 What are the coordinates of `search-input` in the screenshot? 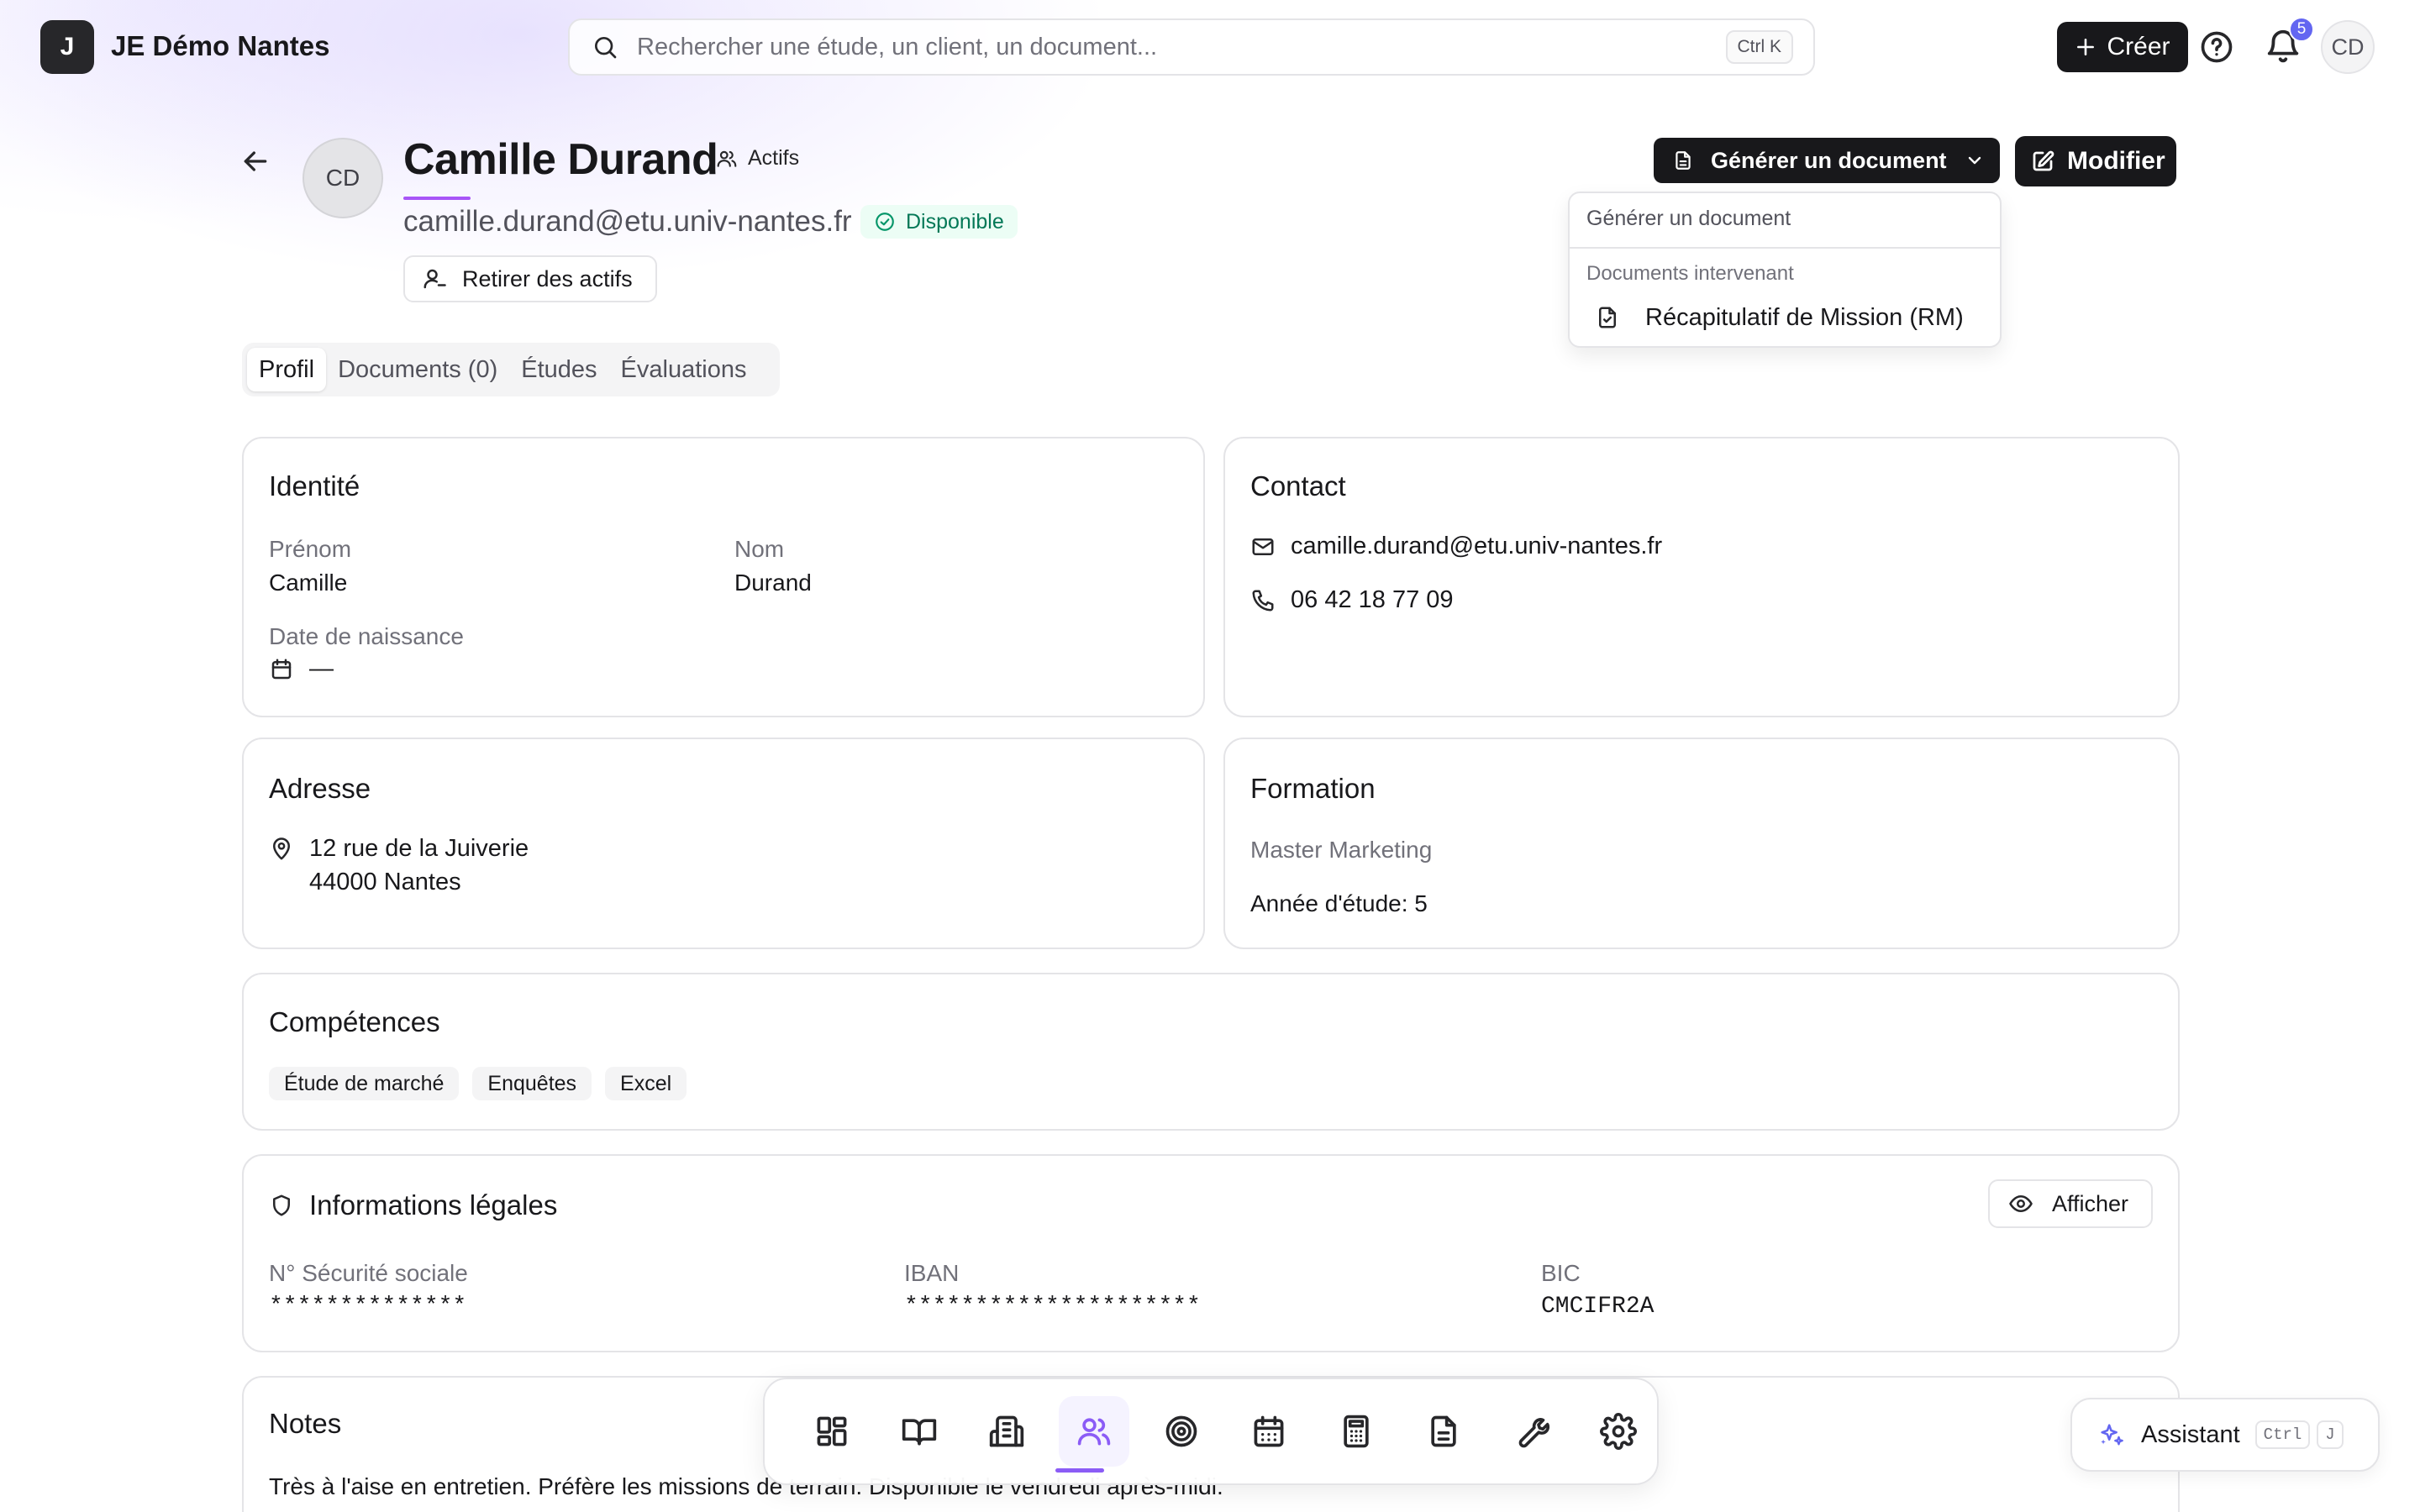 It's located at (1181, 47).